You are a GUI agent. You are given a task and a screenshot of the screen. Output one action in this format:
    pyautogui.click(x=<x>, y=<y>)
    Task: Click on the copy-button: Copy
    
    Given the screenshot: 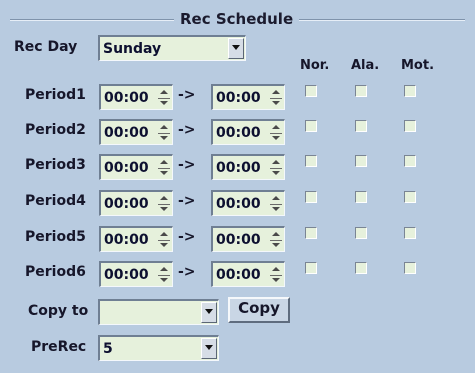 What is the action you would take?
    pyautogui.click(x=259, y=310)
    